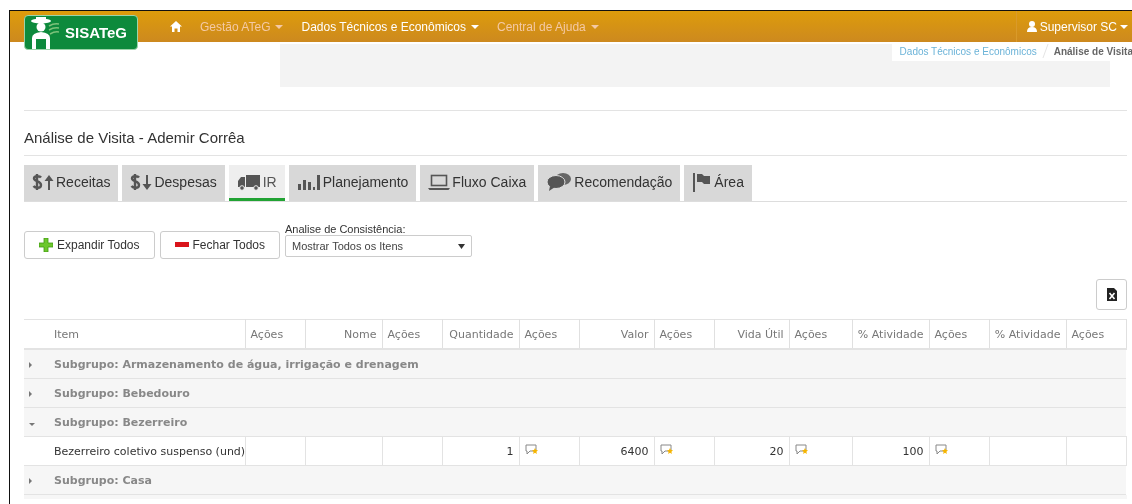 The height and width of the screenshot is (504, 1132). Describe the element at coordinates (477, 183) in the screenshot. I see `tab: Fluxo Caixa` at that location.